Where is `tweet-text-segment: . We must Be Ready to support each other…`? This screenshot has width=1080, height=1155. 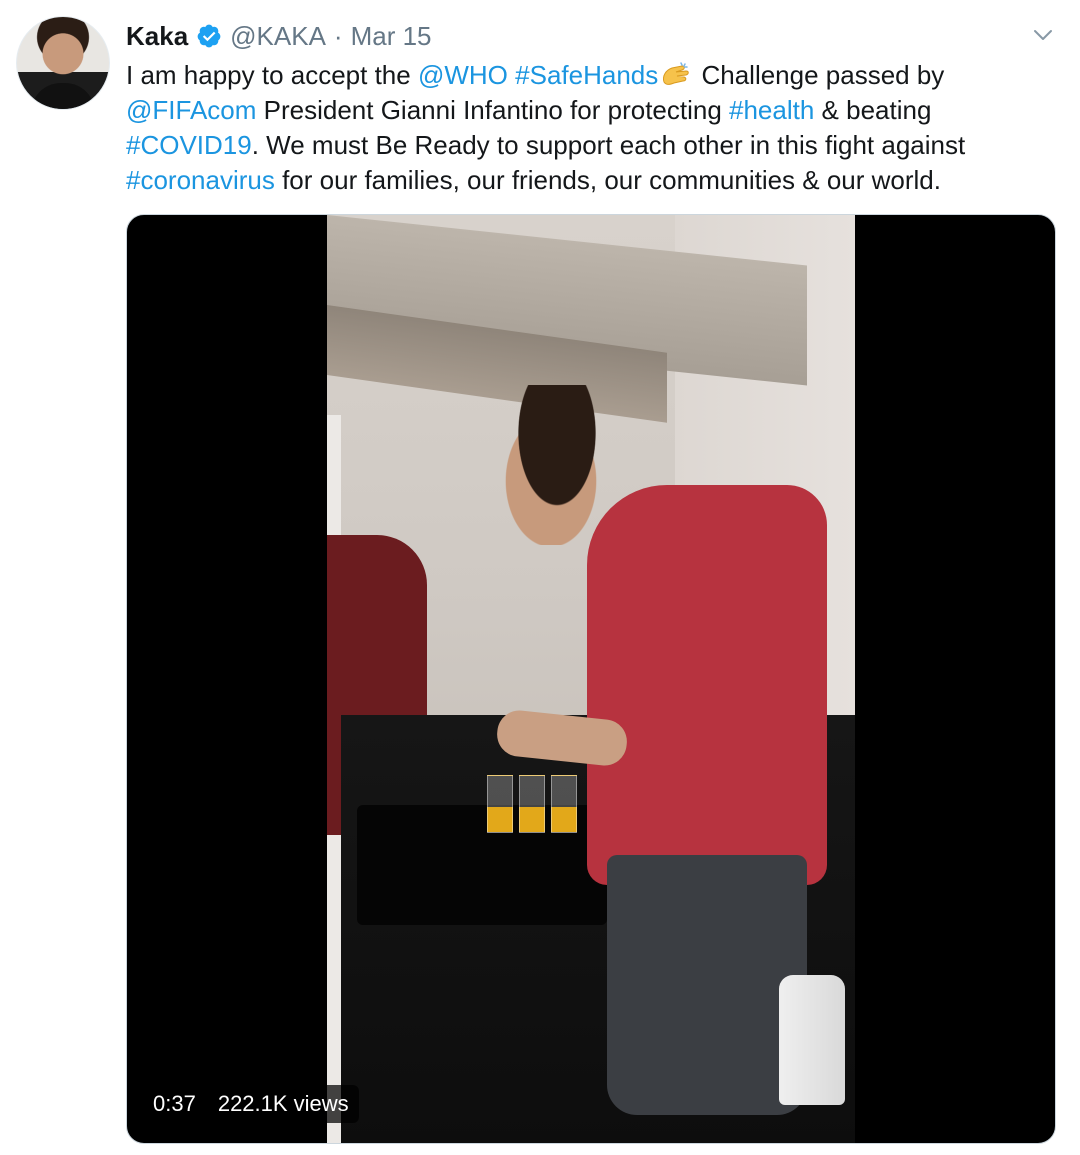 tweet-text-segment: . We must Be Ready to support each other… is located at coordinates (608, 145).